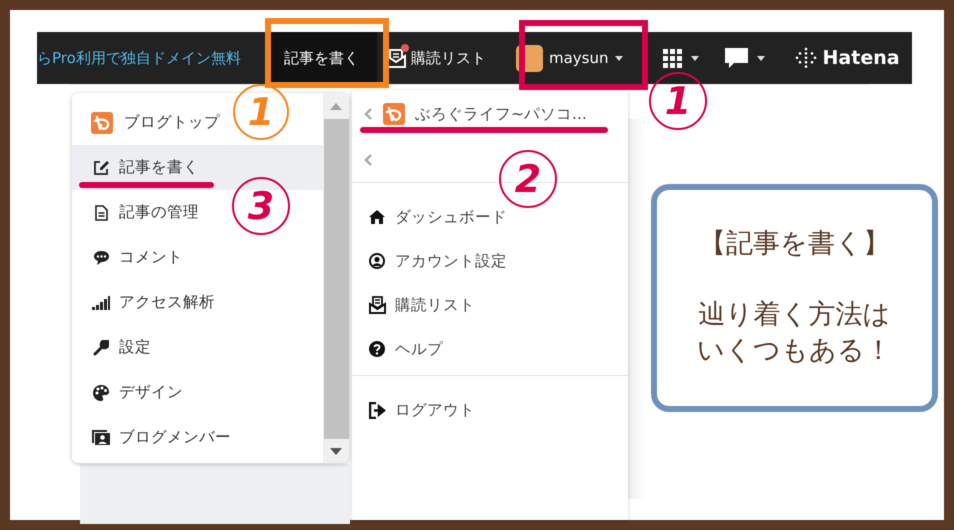 The image size is (954, 530). Describe the element at coordinates (130, 257) in the screenshot. I see `menu-item: コメント` at that location.